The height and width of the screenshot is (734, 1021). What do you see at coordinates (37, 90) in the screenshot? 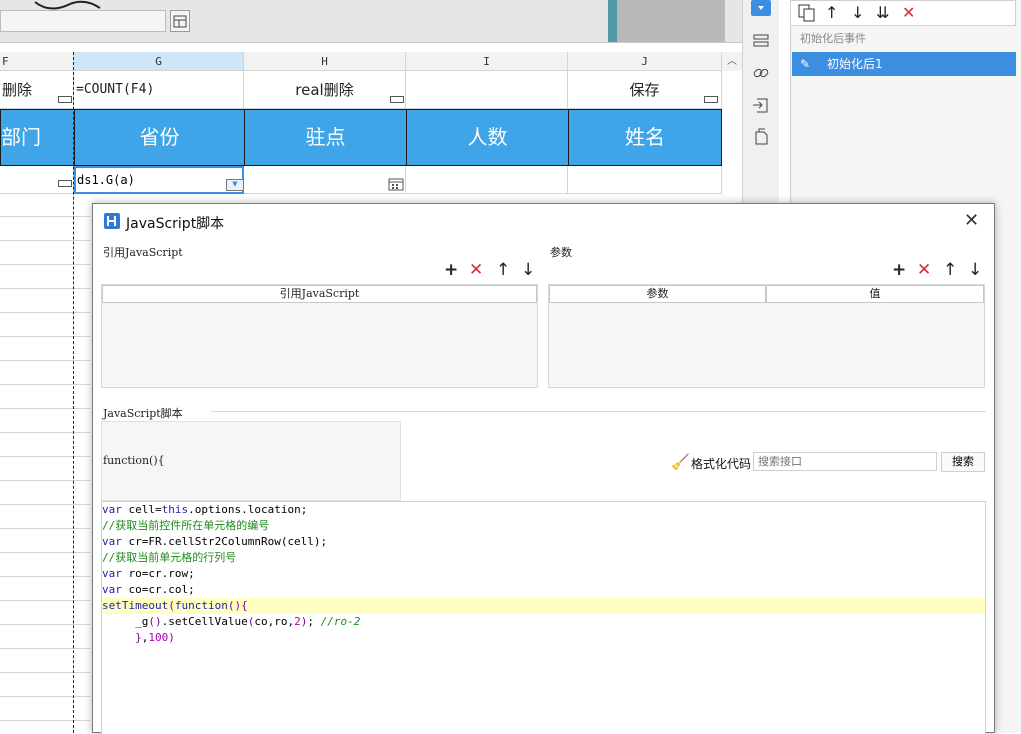
I see `cell-f1: 删除` at bounding box center [37, 90].